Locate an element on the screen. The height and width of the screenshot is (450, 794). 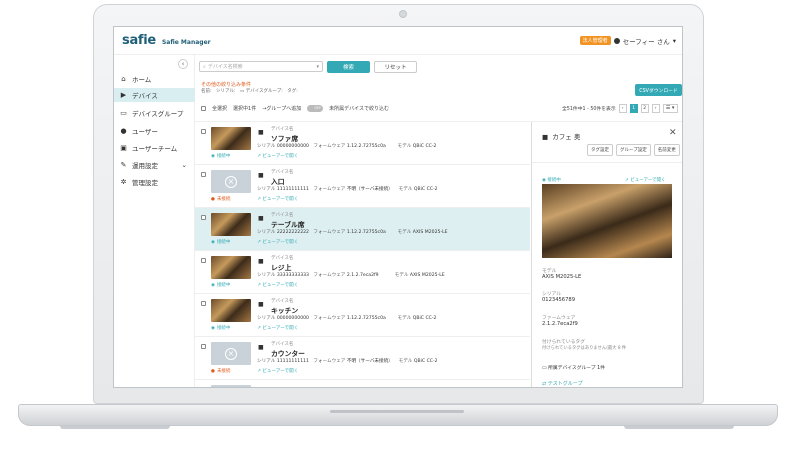
serial-value: 00000000000 is located at coordinates (292, 318).